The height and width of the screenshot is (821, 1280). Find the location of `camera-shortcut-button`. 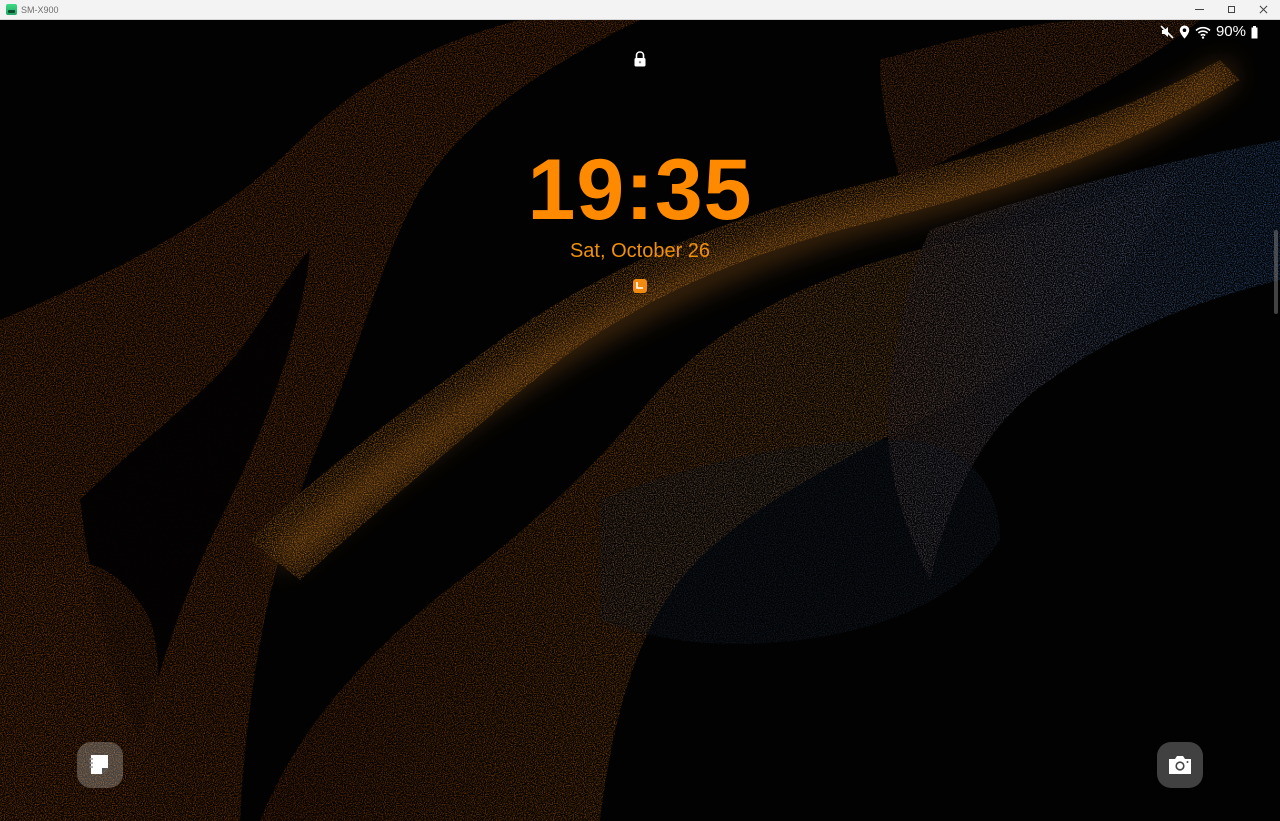

camera-shortcut-button is located at coordinates (1180, 765).